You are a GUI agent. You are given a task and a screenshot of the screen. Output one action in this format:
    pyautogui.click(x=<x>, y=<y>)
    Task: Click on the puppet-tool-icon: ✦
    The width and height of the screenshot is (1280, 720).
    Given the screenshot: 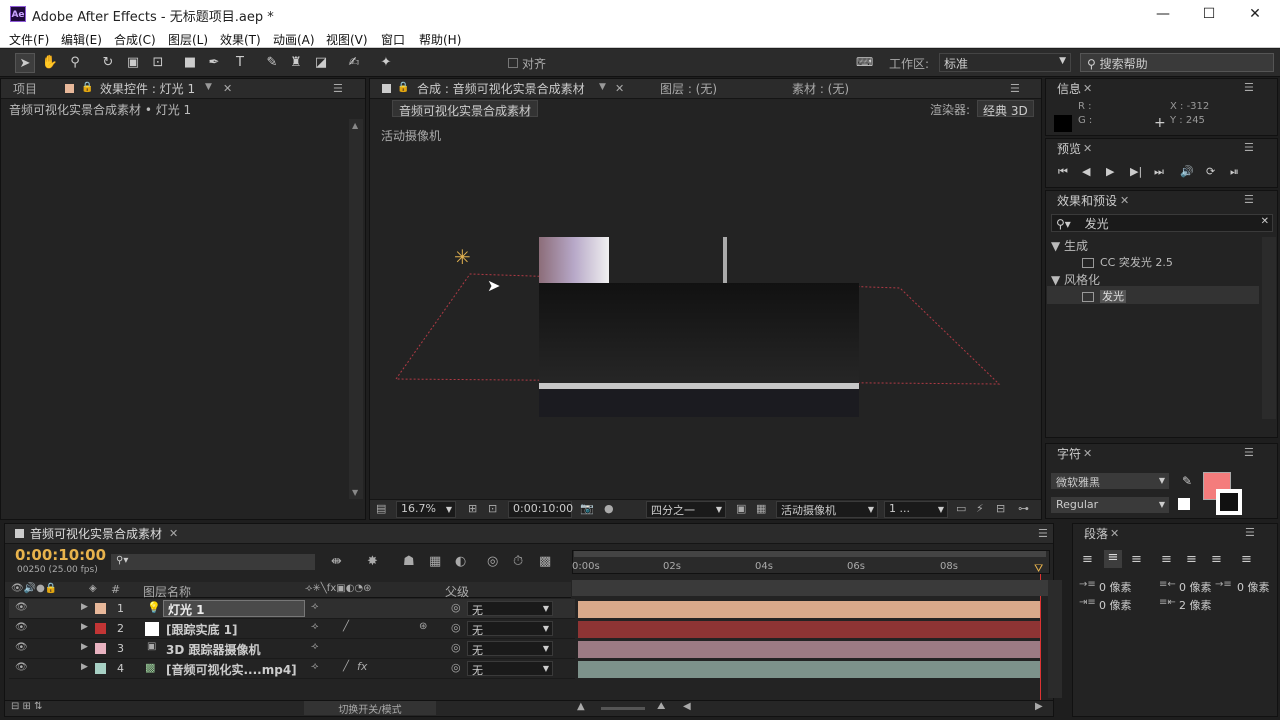 What is the action you would take?
    pyautogui.click(x=386, y=63)
    